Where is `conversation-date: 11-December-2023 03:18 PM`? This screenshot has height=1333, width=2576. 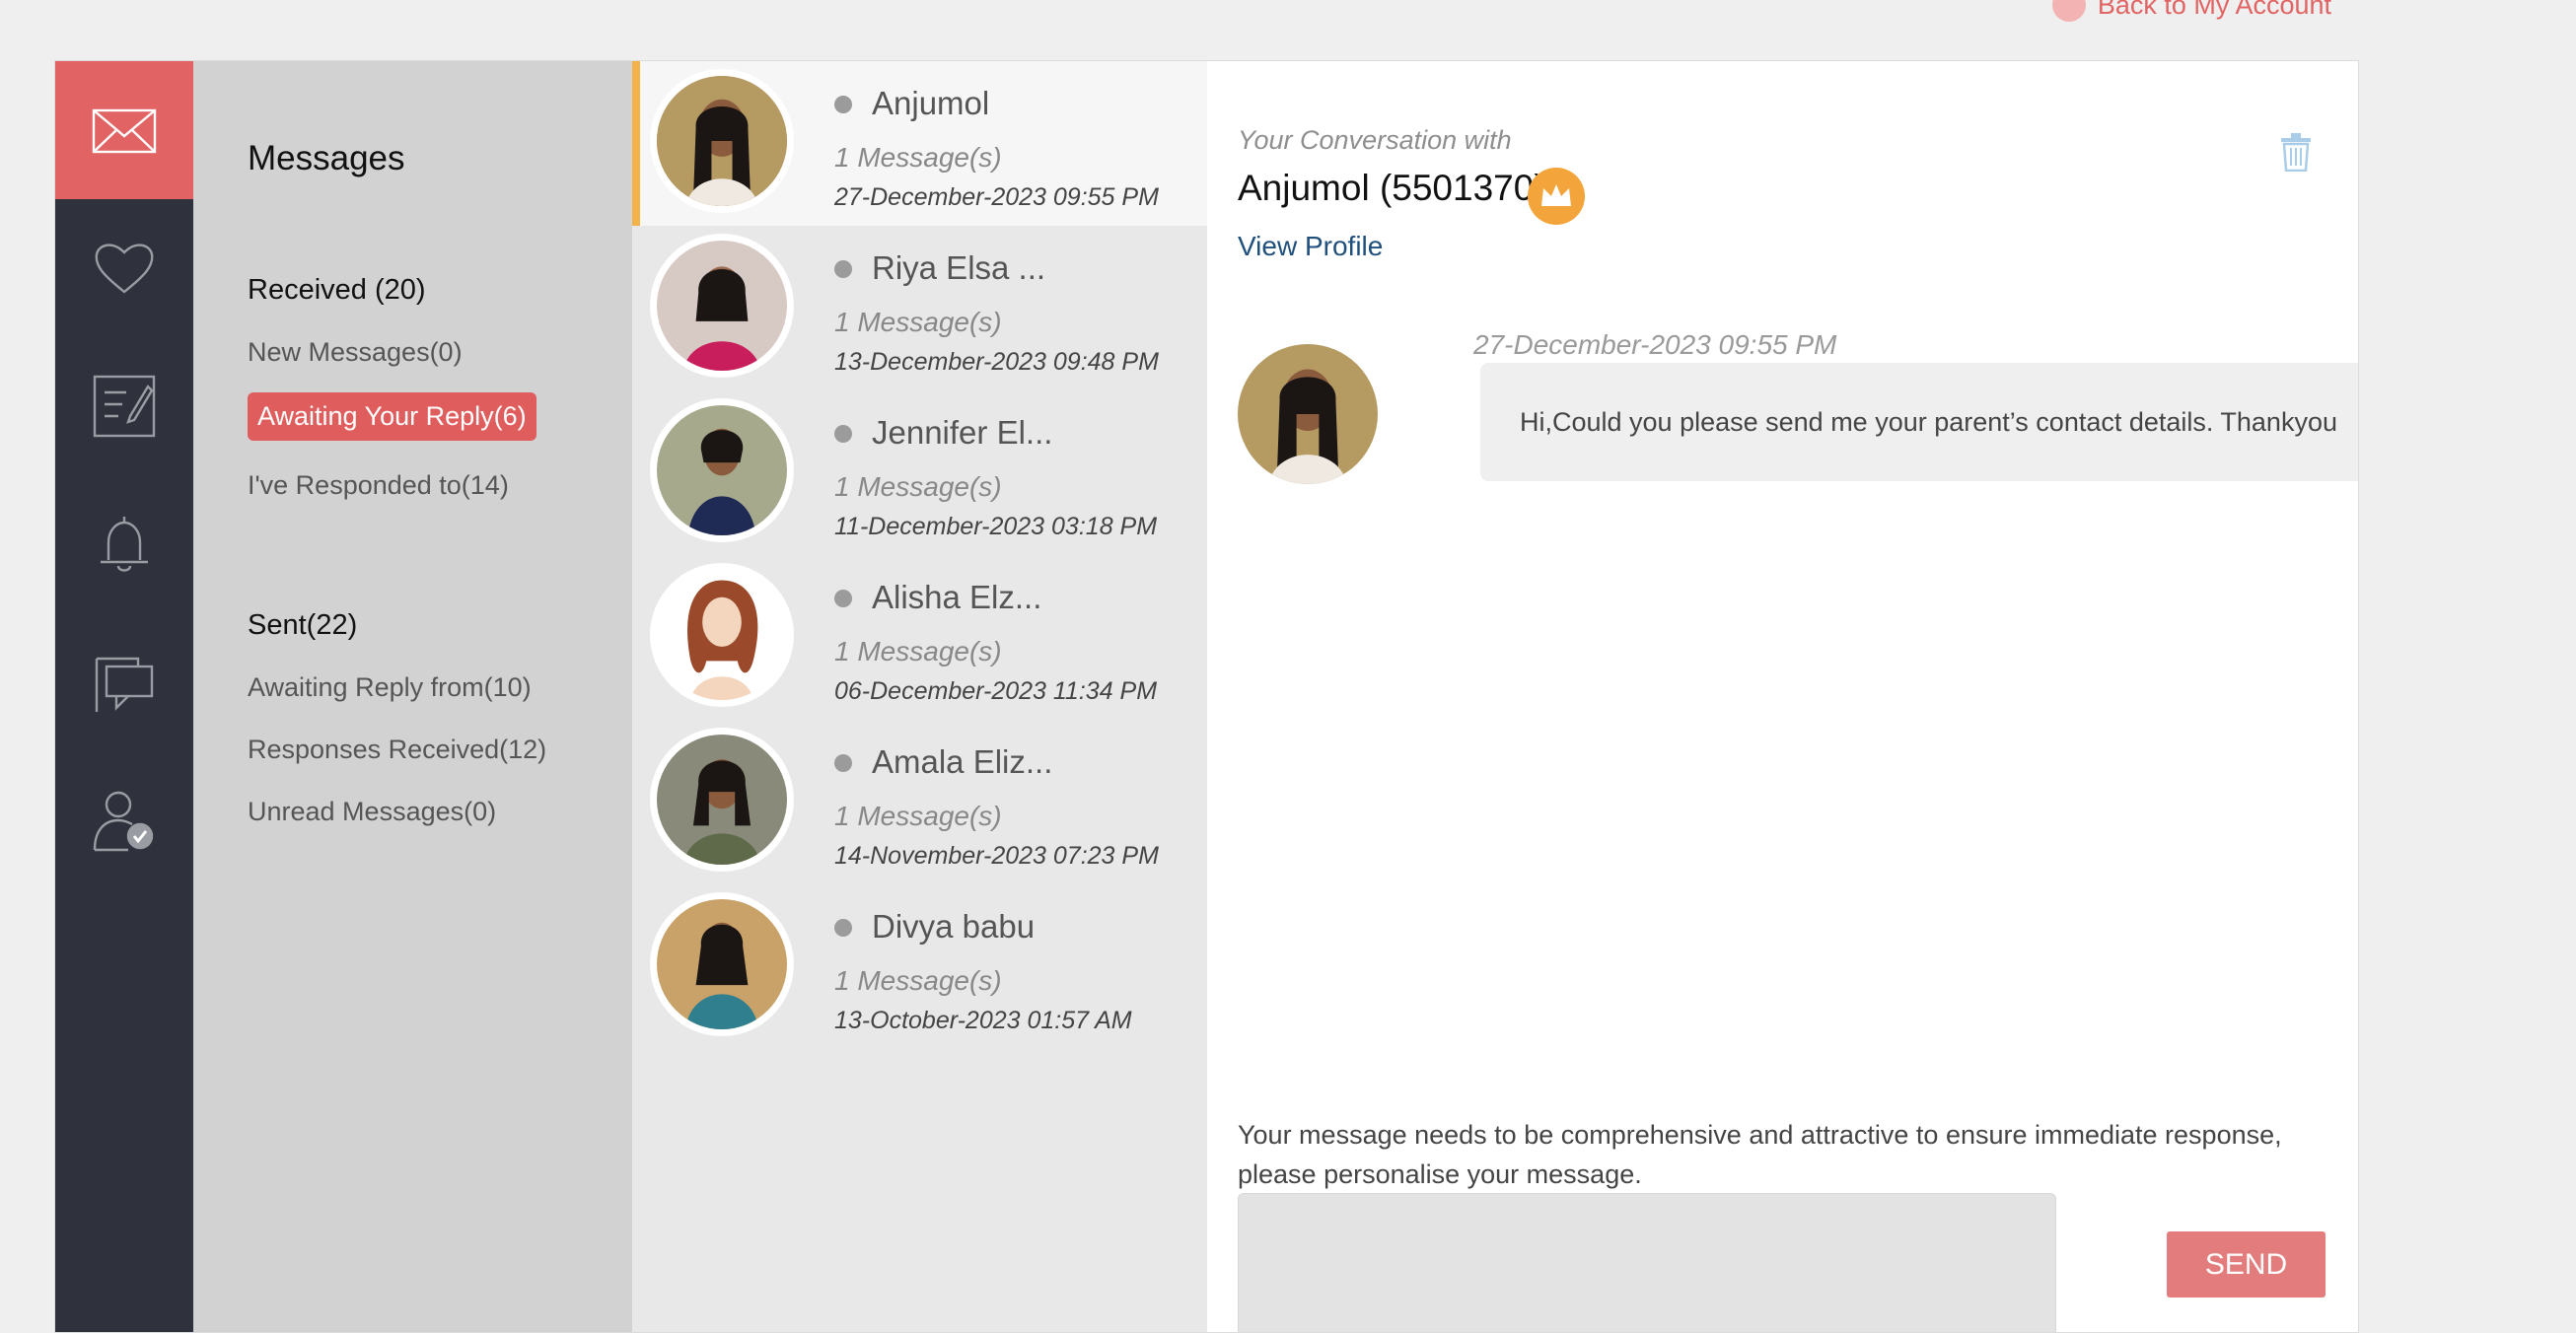
conversation-date: 11-December-2023 03:18 PM is located at coordinates (996, 526).